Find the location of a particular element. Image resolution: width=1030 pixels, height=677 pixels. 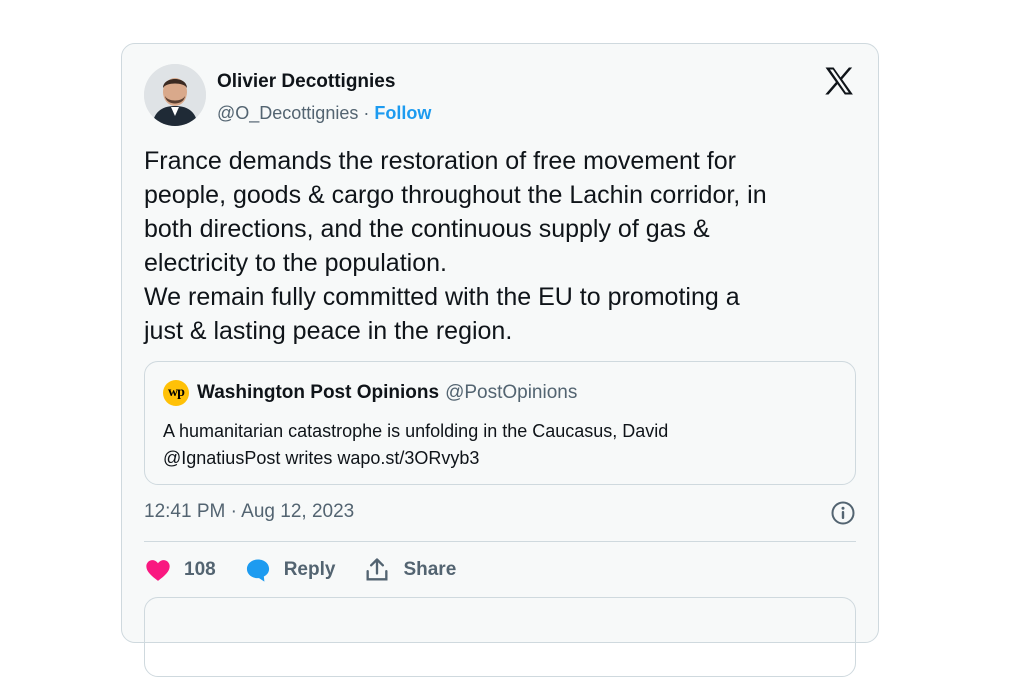

read-replies-box is located at coordinates (500, 637).